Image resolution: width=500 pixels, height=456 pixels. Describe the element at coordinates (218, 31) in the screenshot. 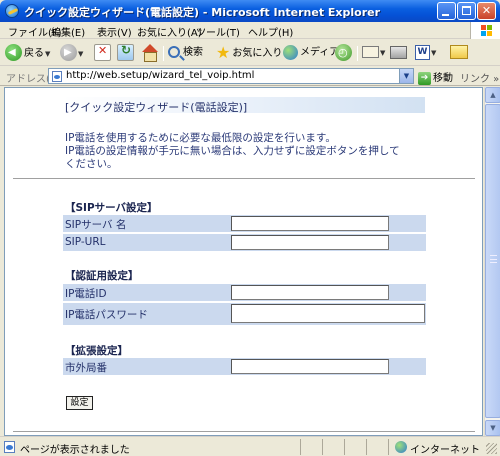

I see `menu-tools: ツール(T)` at that location.